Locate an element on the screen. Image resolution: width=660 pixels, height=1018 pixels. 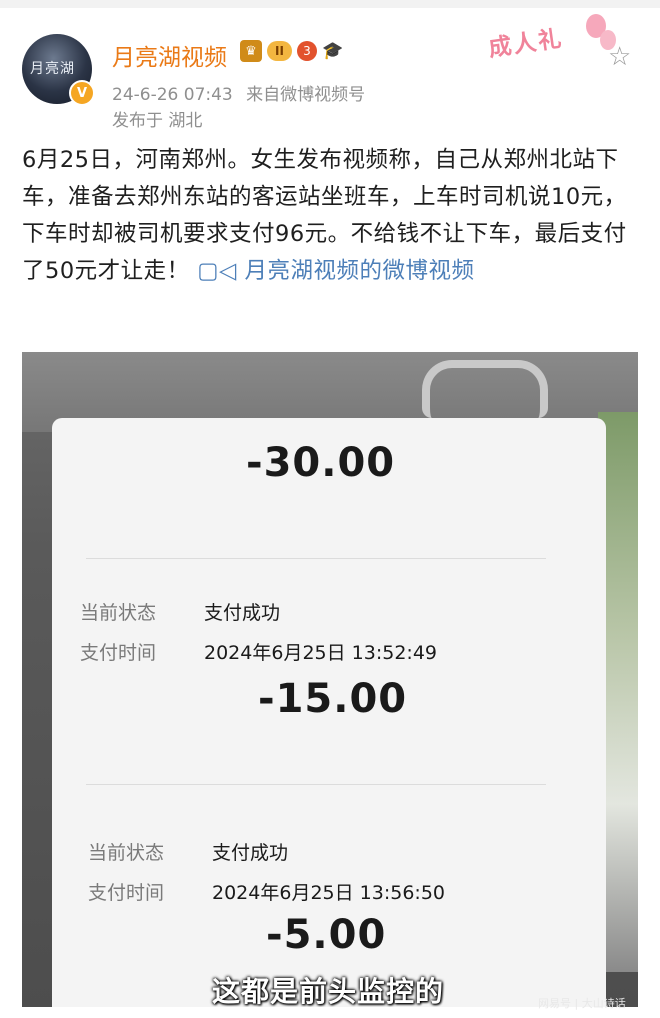
time-value: 2024年6月25日 13:52:49 is located at coordinates (320, 653).